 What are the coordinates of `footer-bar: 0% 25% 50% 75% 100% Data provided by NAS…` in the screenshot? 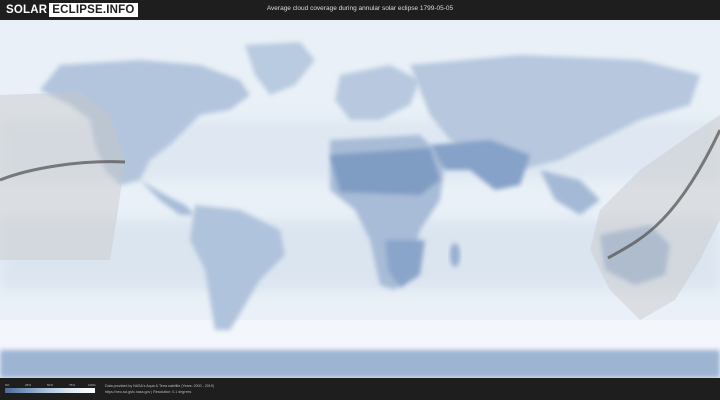 It's located at (360, 389).